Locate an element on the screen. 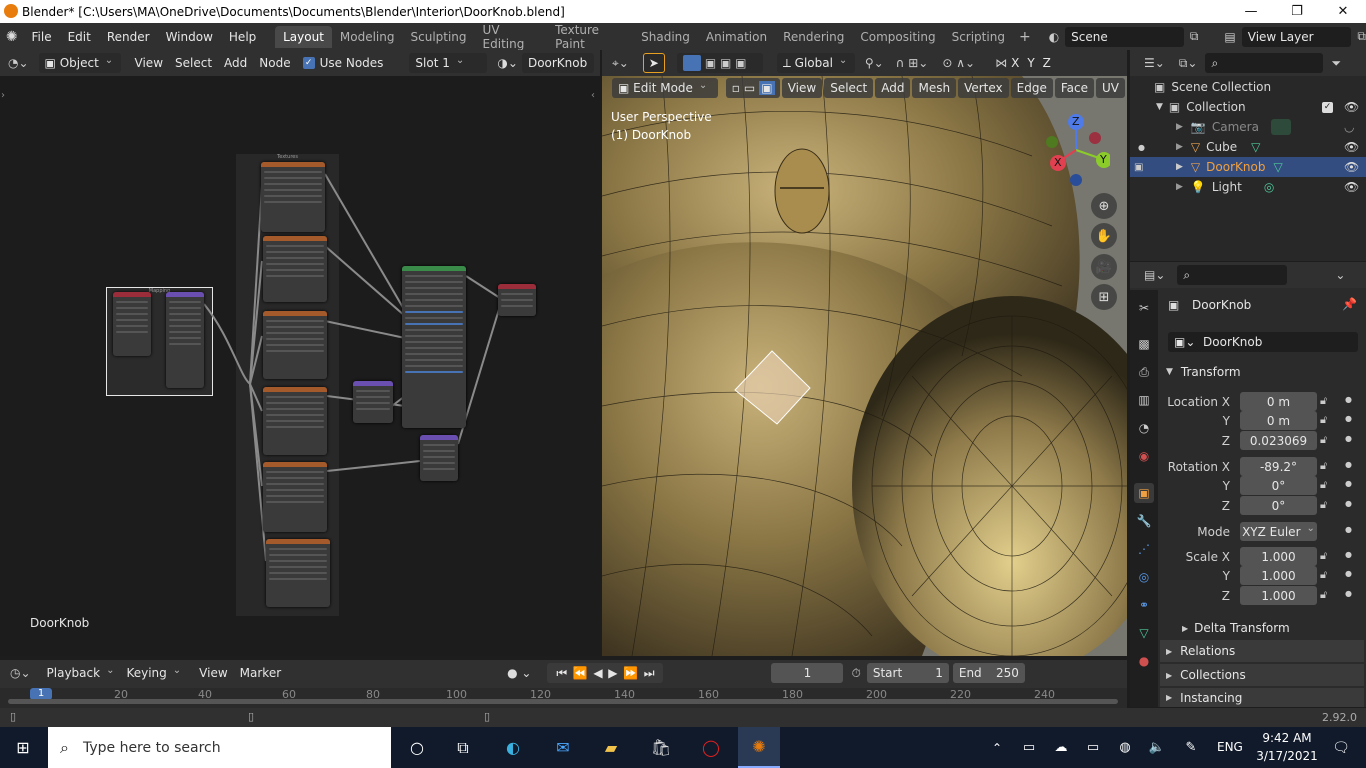  editor-type-icon: ◷⌄ is located at coordinates (20, 673).